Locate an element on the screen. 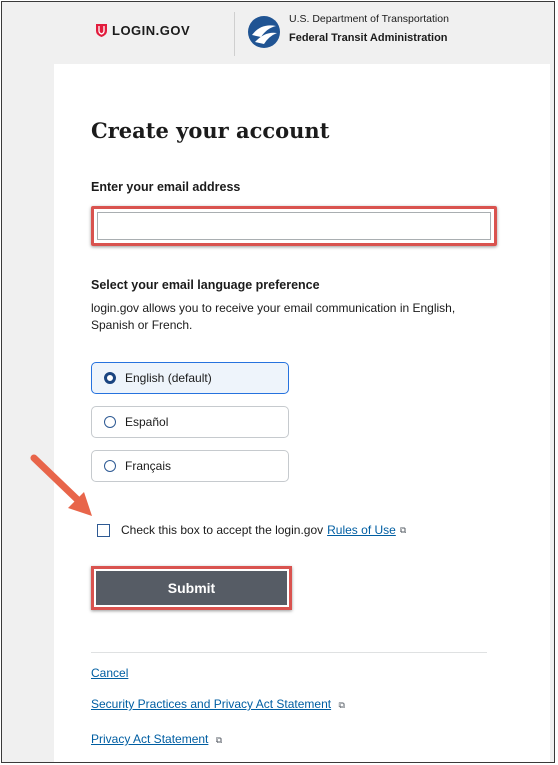  privacy-act-link: Privacy Act Statement is located at coordinates (149, 739).